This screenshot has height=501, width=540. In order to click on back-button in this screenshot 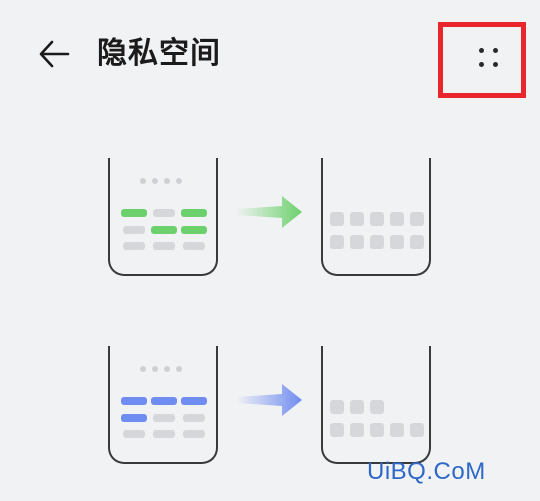, I will do `click(54, 54)`.